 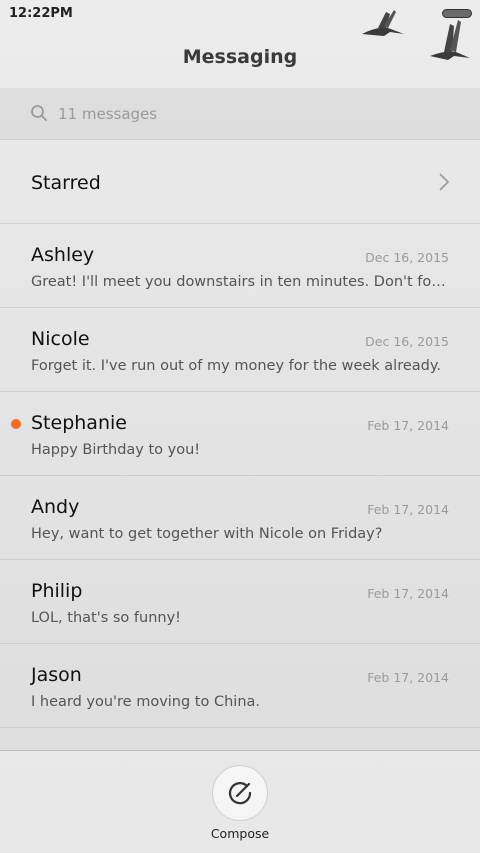 I want to click on bottom-action-bar: Compose, so click(x=240, y=801).